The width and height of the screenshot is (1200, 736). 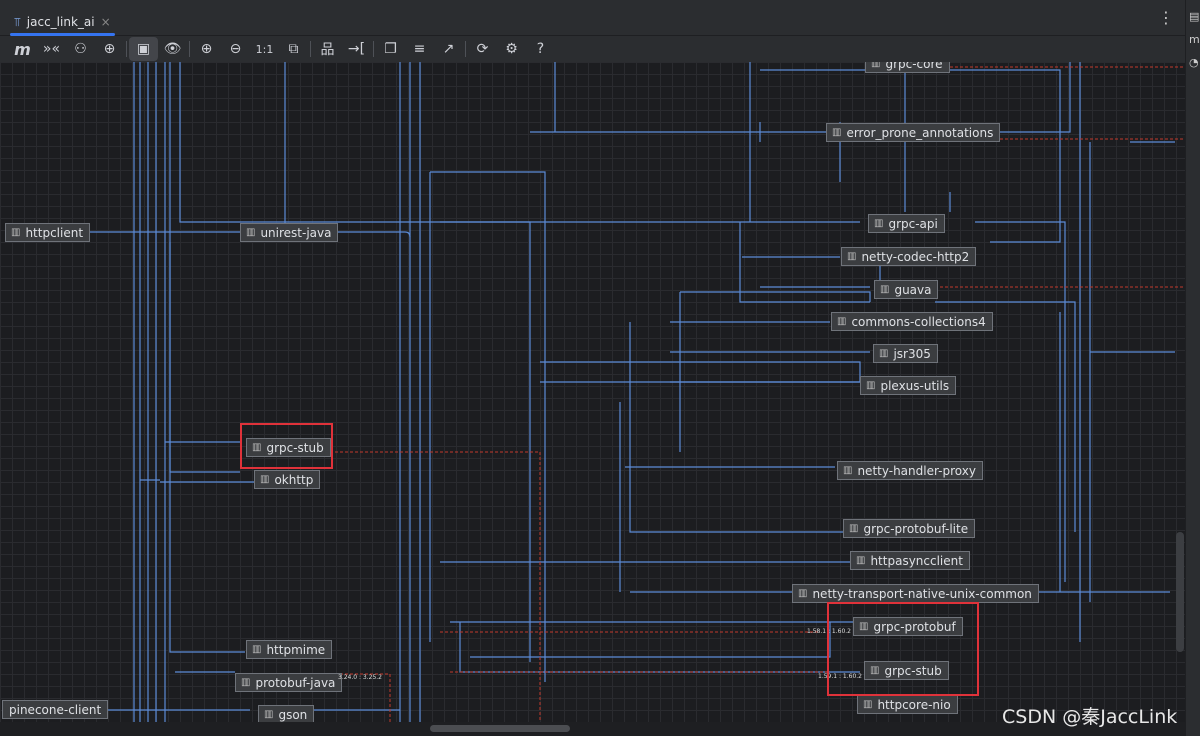 What do you see at coordinates (294, 479) in the screenshot?
I see `node-label: okhttp` at bounding box center [294, 479].